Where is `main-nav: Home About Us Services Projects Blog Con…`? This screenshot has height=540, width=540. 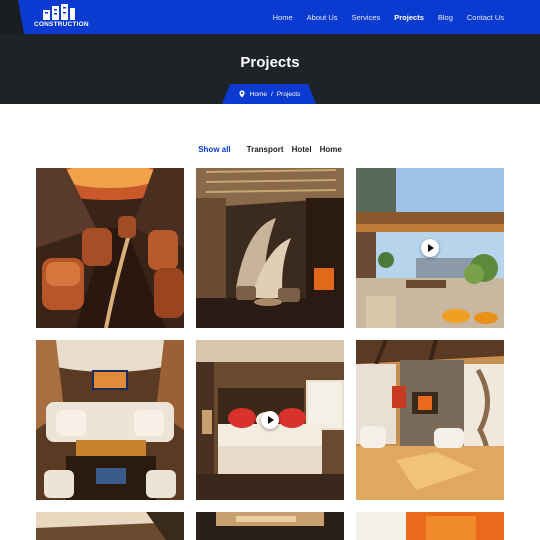
main-nav: Home About Us Services Projects Blog Con… is located at coordinates (388, 17).